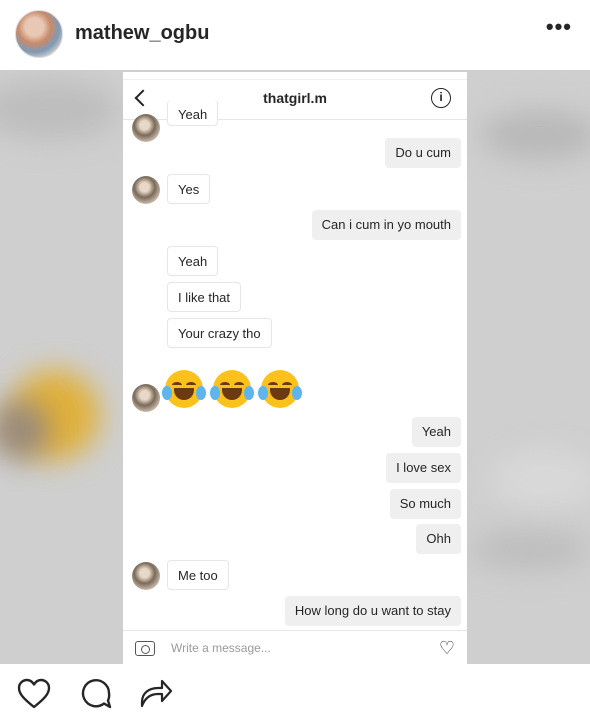  Describe the element at coordinates (219, 333) in the screenshot. I see `message-bubble: Your crazy tho` at that location.